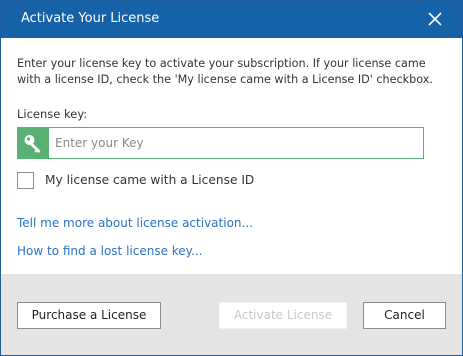 The width and height of the screenshot is (463, 356). I want to click on purchase-license-button: Purchase a License, so click(89, 315).